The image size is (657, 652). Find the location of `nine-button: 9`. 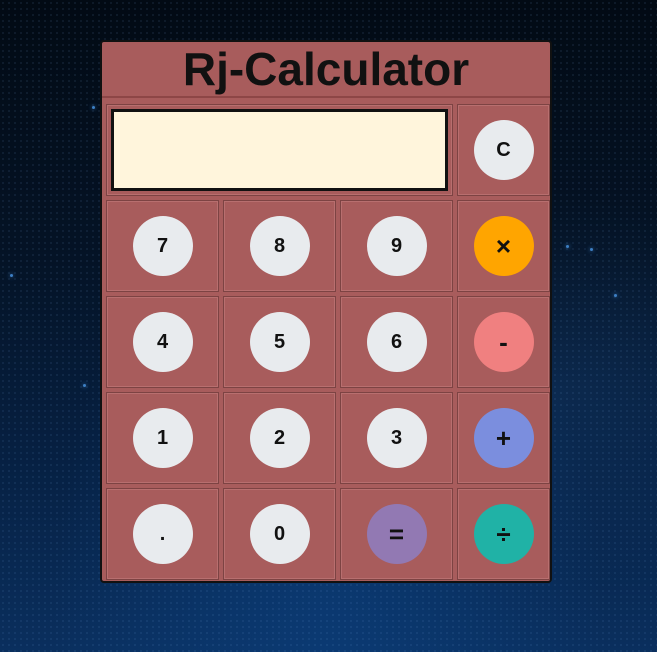

nine-button: 9 is located at coordinates (396, 246).